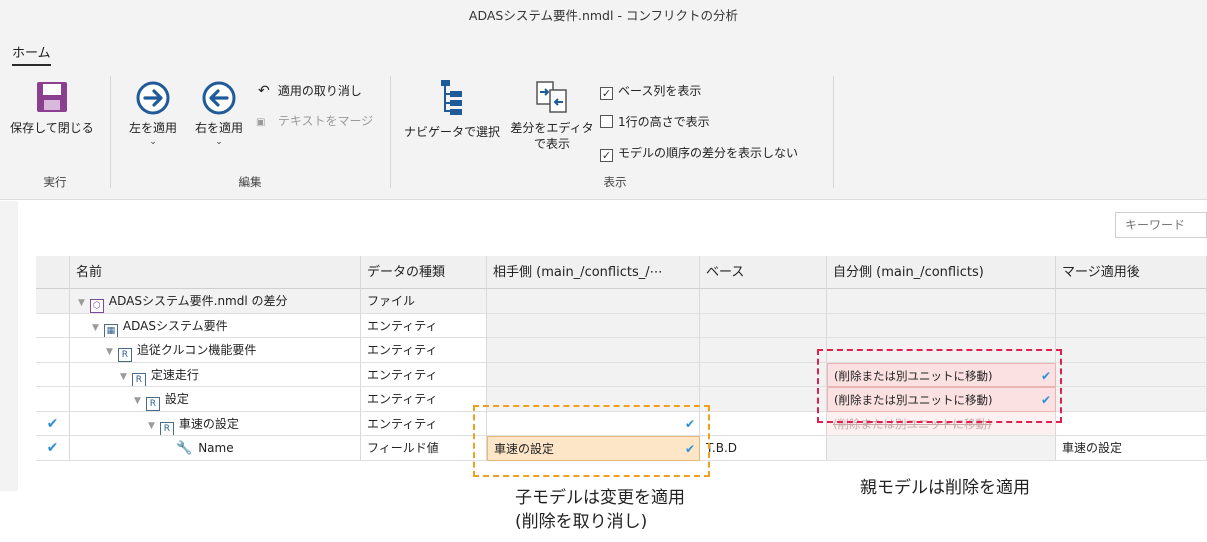 Image resolution: width=1207 pixels, height=542 pixels. What do you see at coordinates (110, 330) in the screenshot?
I see `package-icon: ▦` at bounding box center [110, 330].